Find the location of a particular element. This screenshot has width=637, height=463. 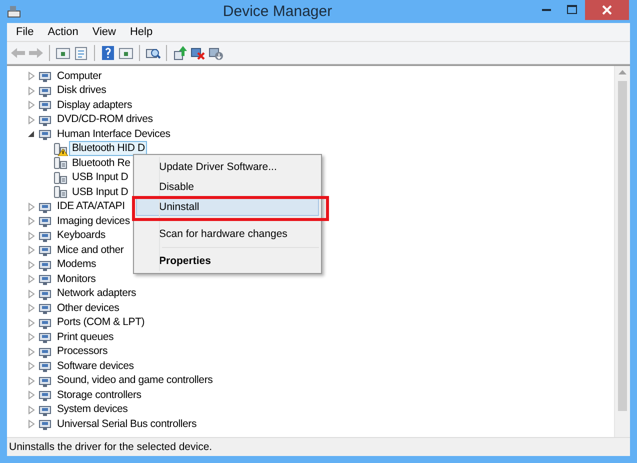

uninstall-icon is located at coordinates (198, 53).